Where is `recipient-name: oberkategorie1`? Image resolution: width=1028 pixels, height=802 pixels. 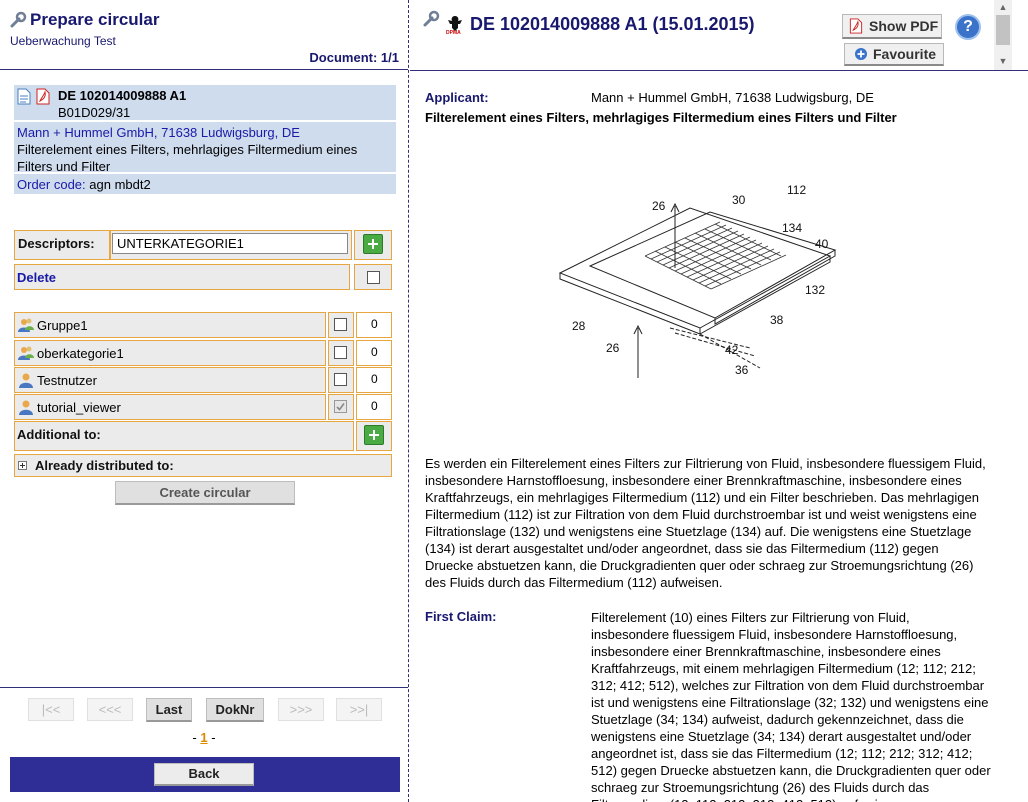
recipient-name: oberkategorie1 is located at coordinates (80, 353).